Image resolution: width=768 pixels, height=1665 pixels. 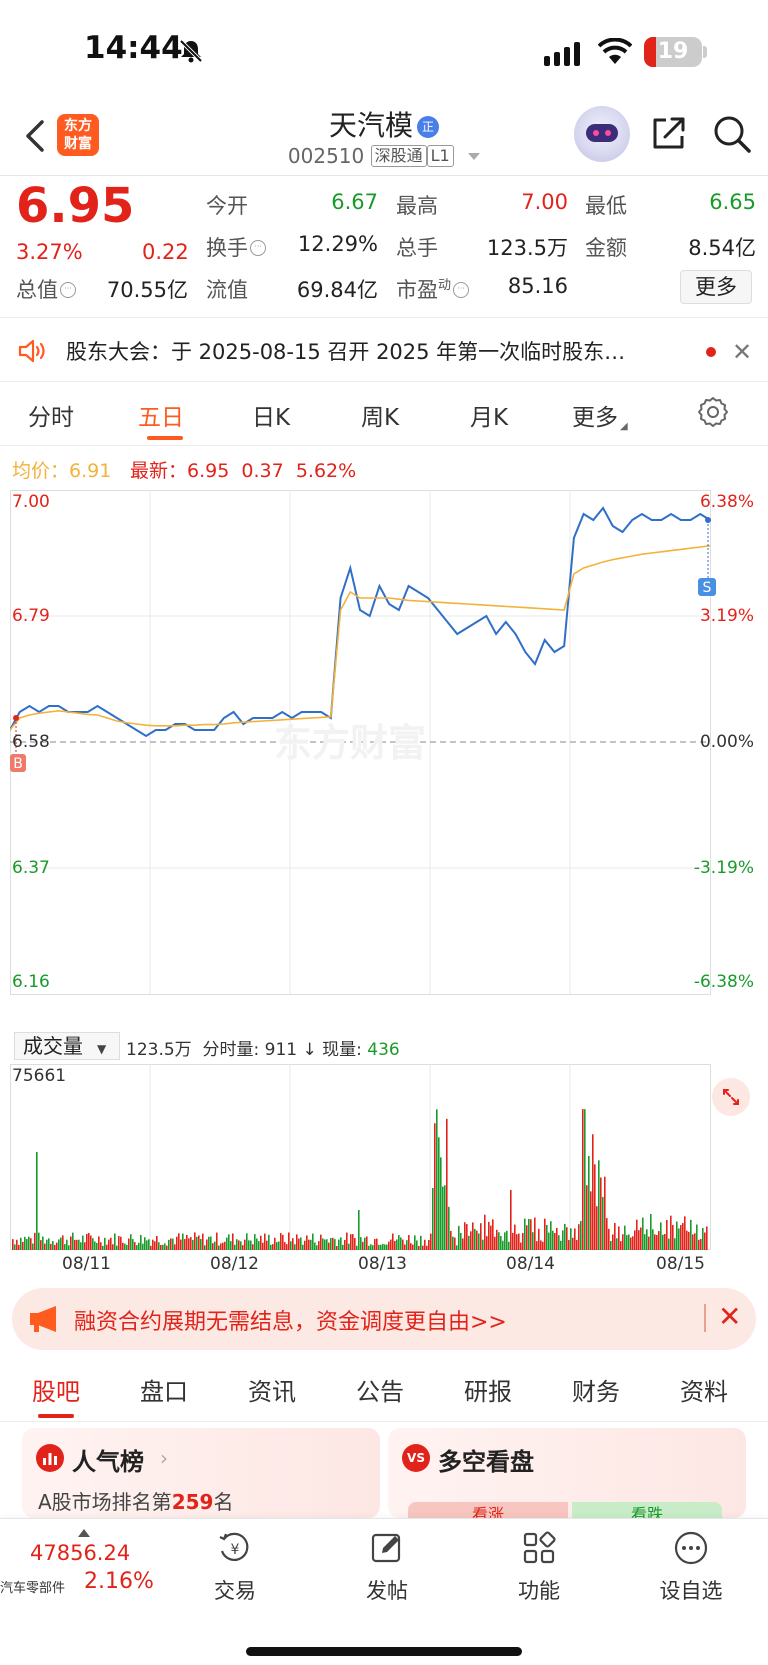 I want to click on y-axis-price-label: 6.16, so click(x=31, y=982).